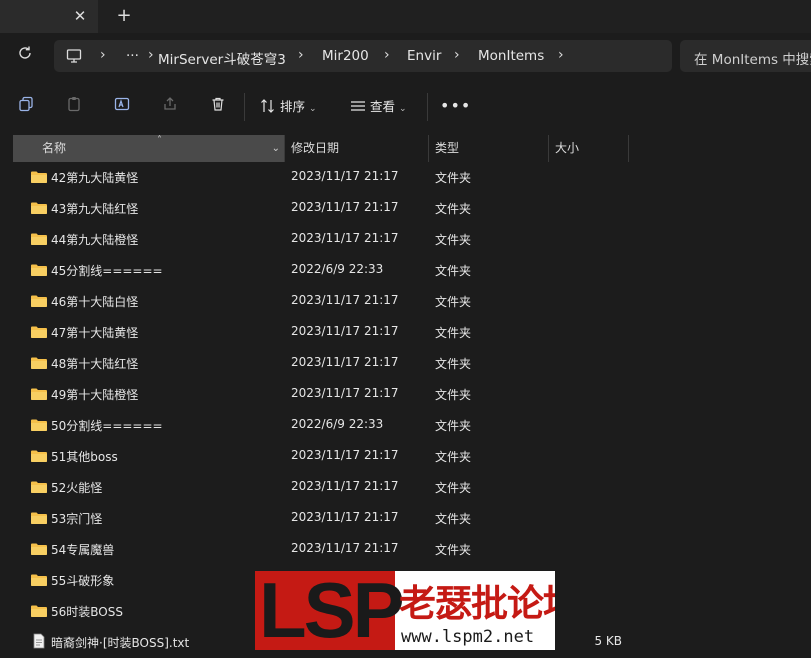  I want to click on file-name: 42第九大陆黄怪, so click(95, 178).